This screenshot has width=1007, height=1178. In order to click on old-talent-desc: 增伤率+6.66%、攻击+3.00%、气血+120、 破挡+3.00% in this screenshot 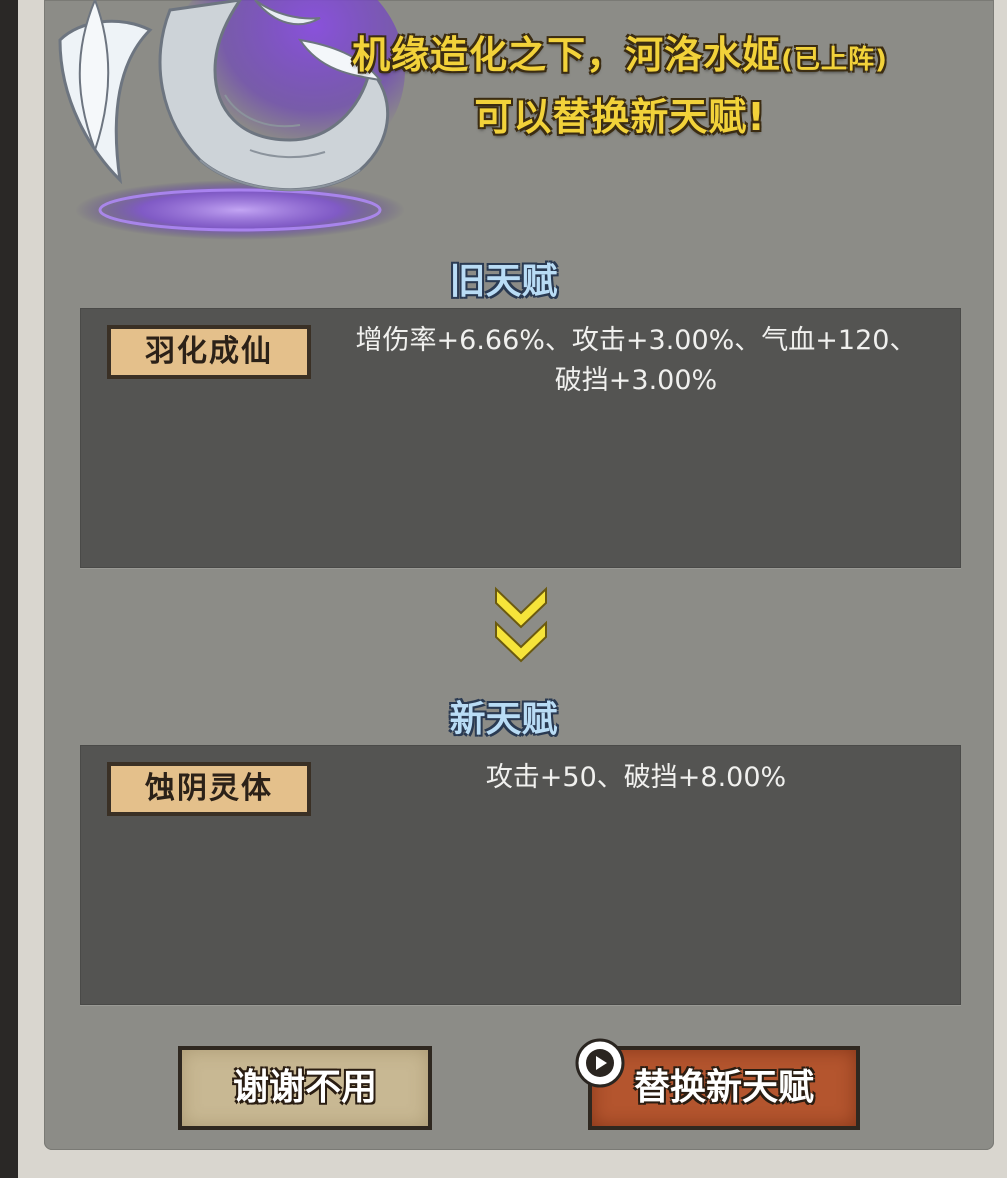, I will do `click(636, 361)`.